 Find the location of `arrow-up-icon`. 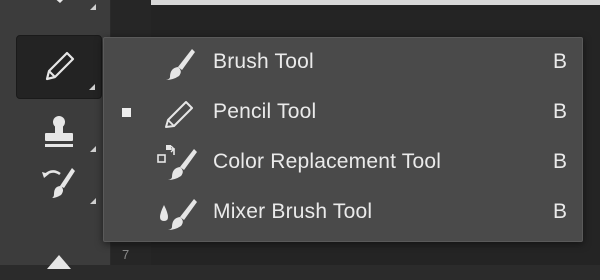

arrow-up-icon is located at coordinates (59, 262).